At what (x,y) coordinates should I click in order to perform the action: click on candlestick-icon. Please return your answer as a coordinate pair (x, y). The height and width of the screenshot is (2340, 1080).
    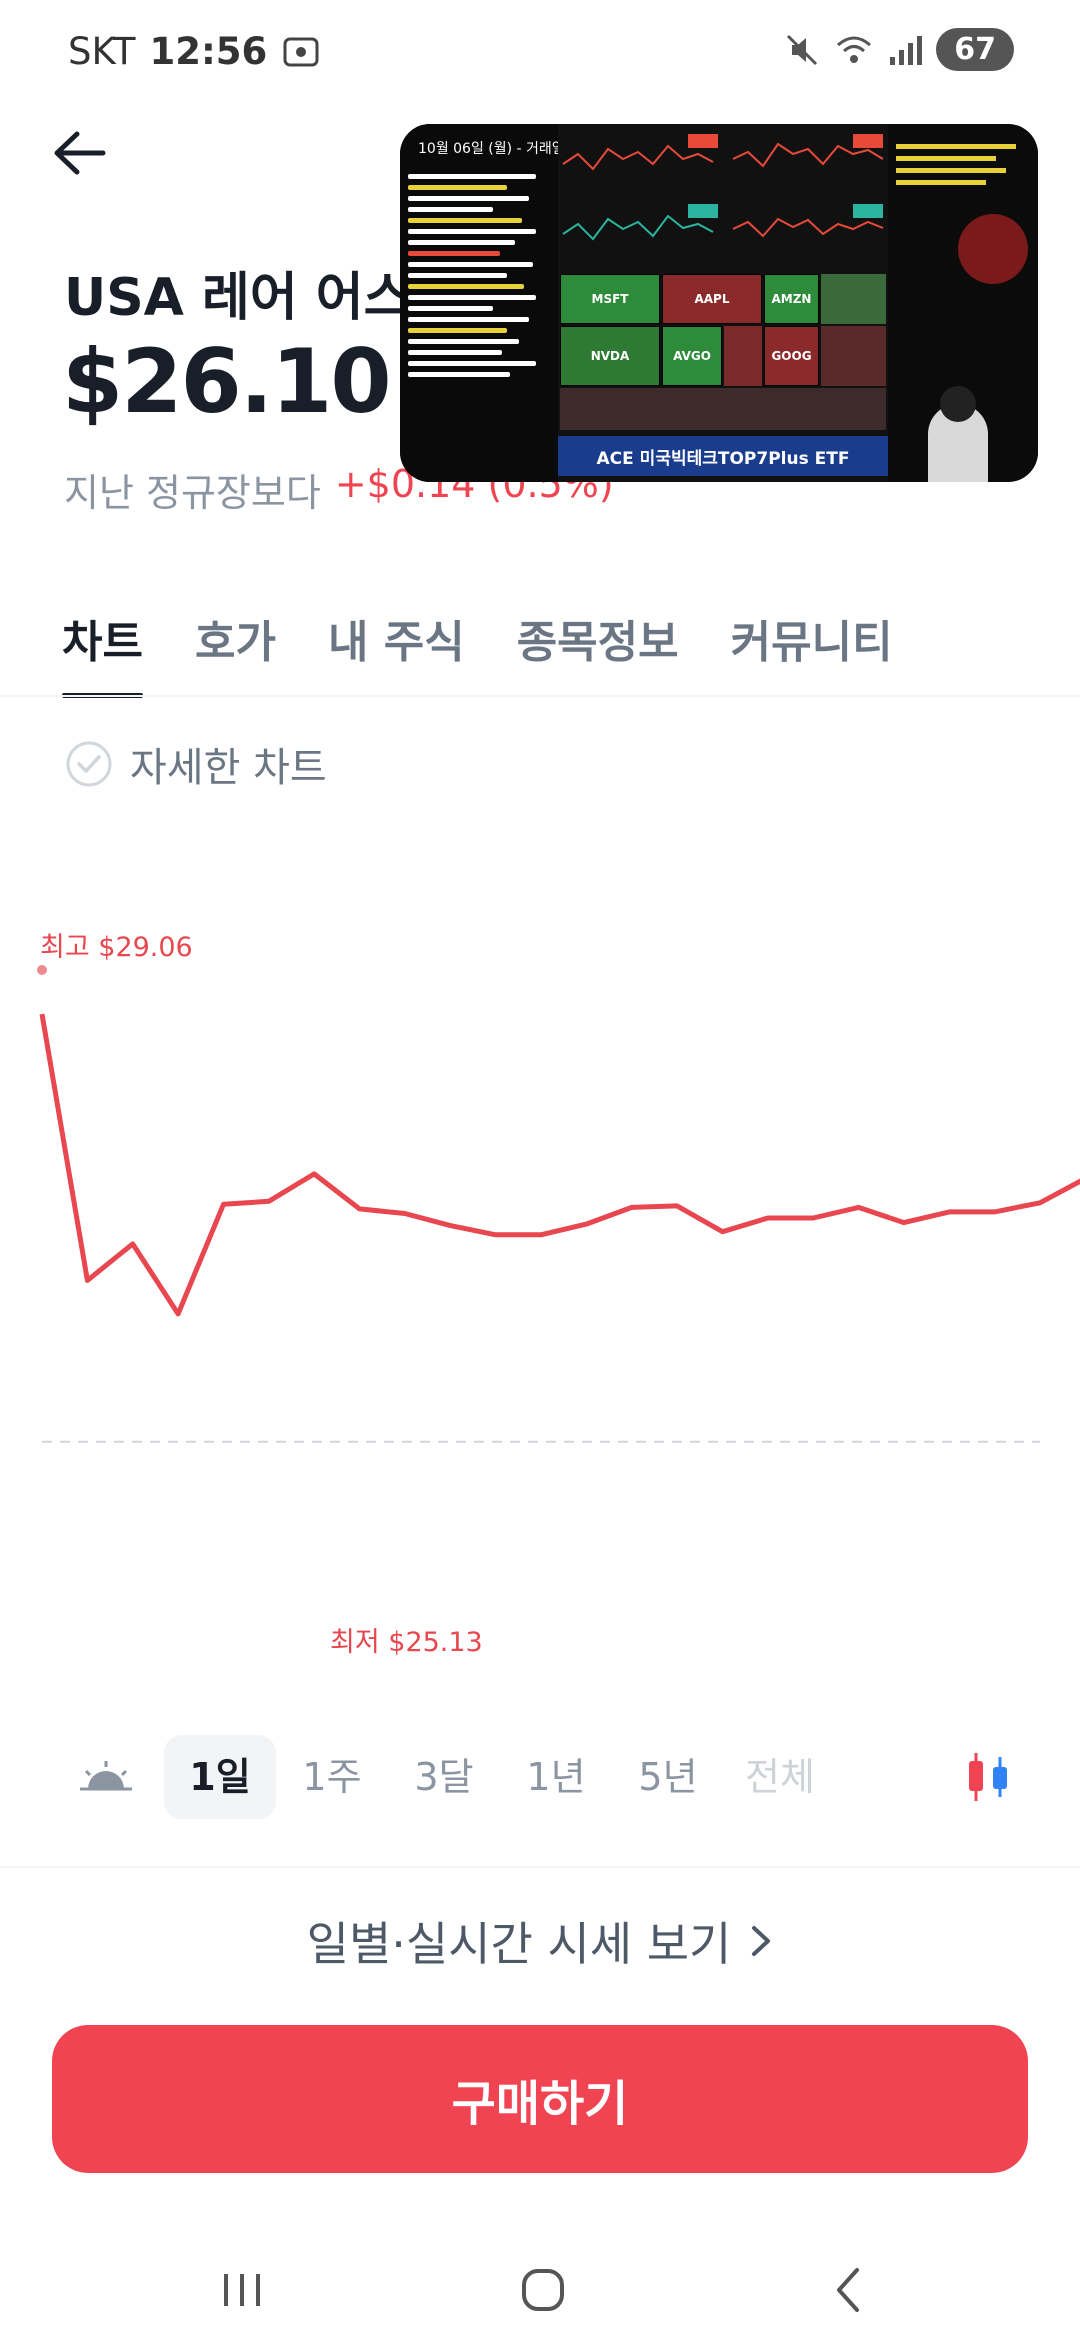
    Looking at the image, I should click on (988, 1777).